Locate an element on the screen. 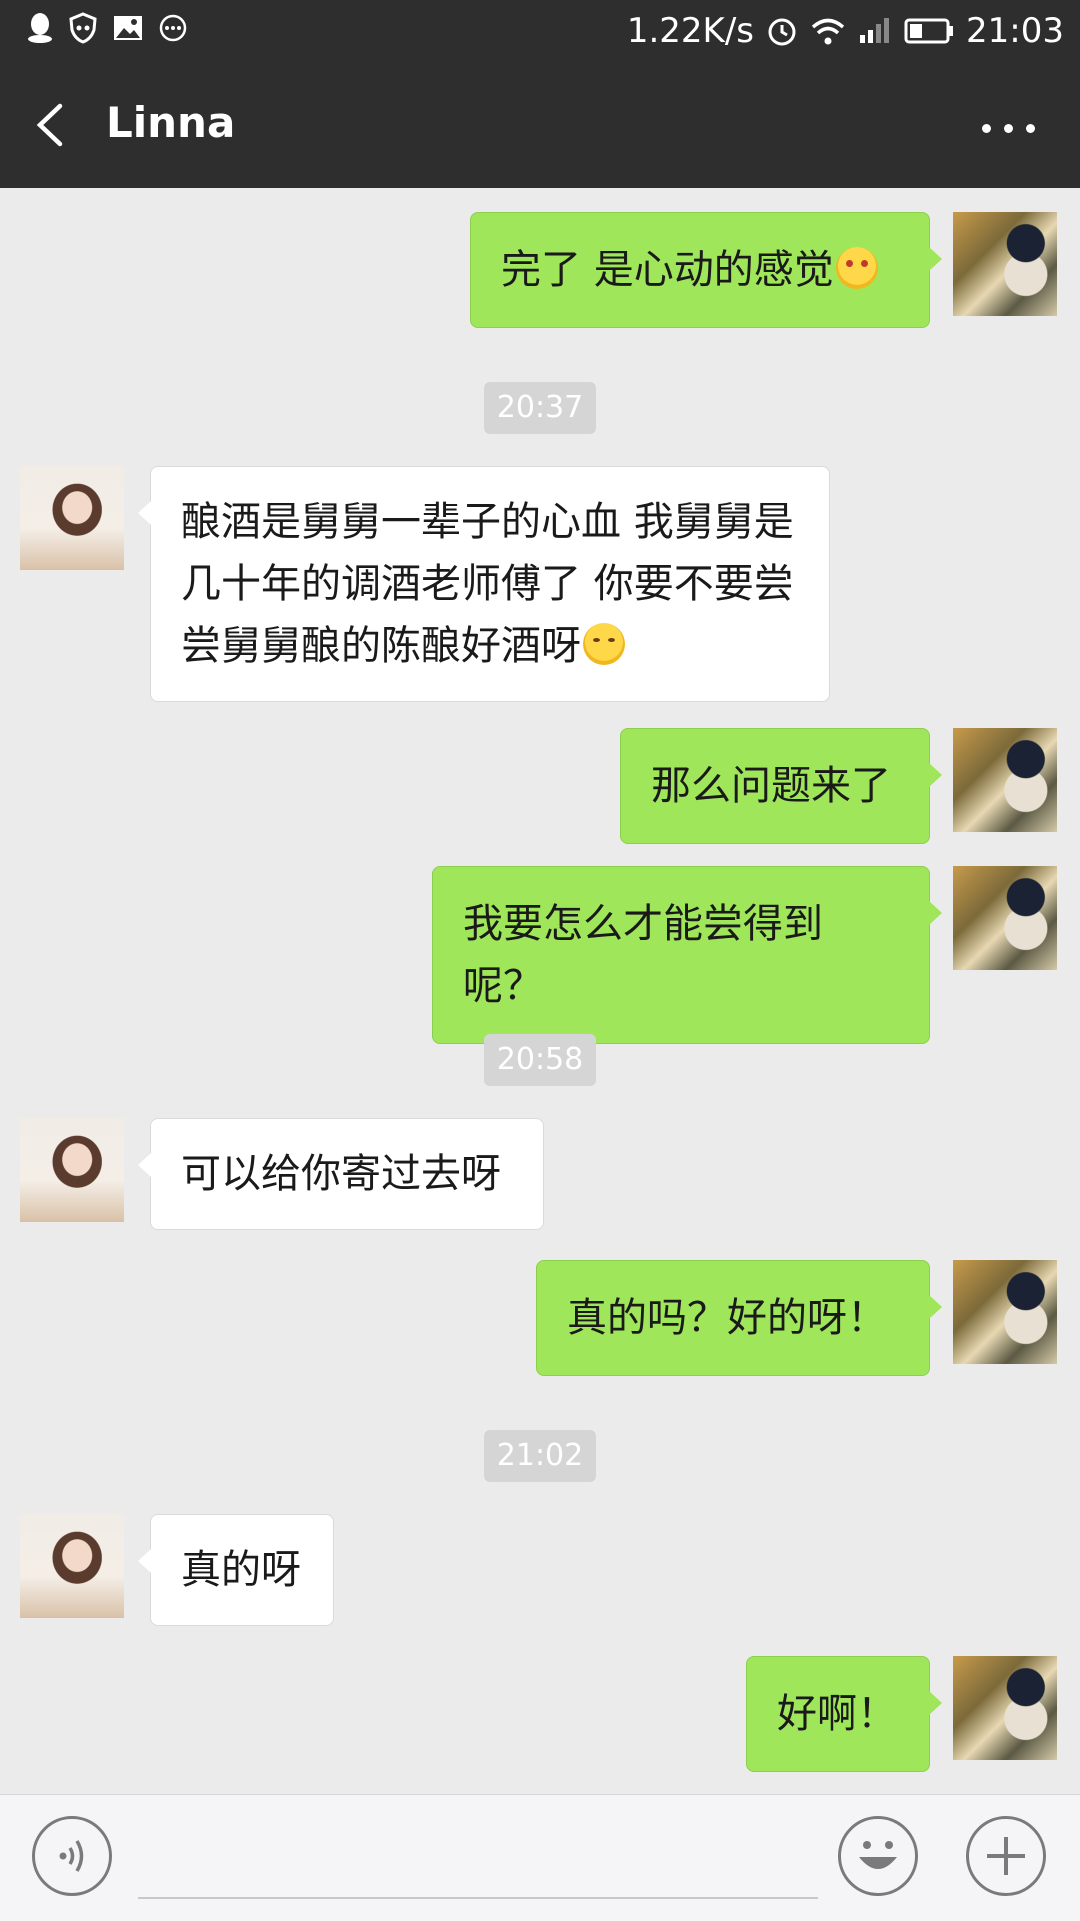 Image resolution: width=1080 pixels, height=1921 pixels. message-bubble-outgoing: 完了 是心动的感觉 is located at coordinates (706, 270).